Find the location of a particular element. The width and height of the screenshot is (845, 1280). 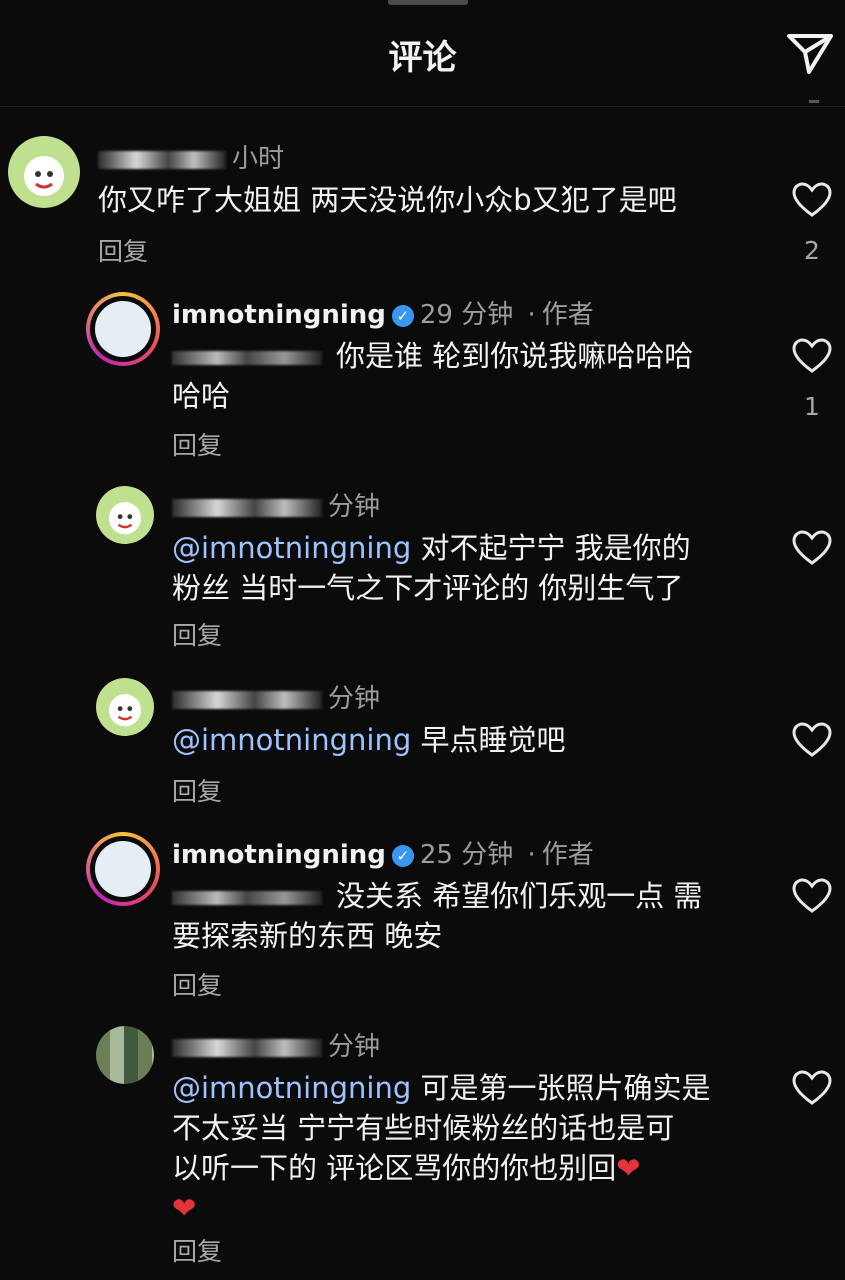

comment-time: 25 分钟 is located at coordinates (466, 855).